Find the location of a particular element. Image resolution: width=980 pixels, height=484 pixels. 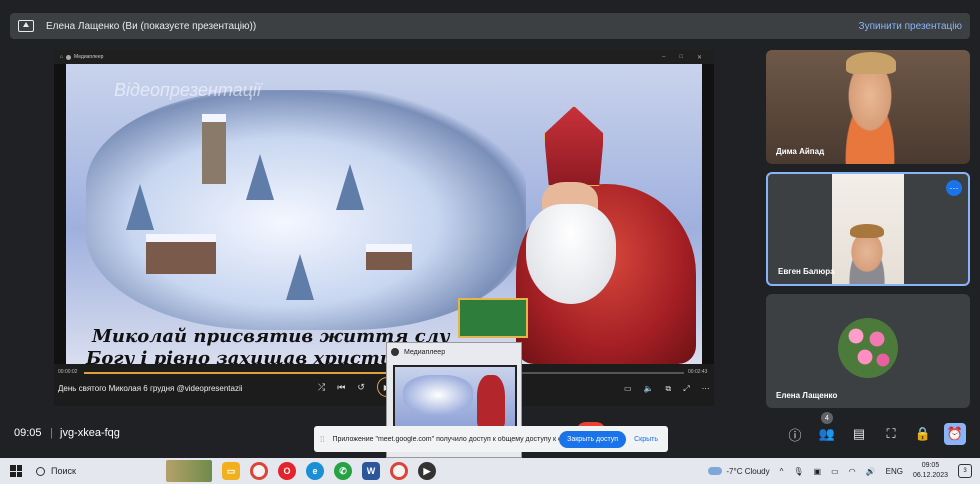

participant-tile: Дима Айпад is located at coordinates (868, 107).